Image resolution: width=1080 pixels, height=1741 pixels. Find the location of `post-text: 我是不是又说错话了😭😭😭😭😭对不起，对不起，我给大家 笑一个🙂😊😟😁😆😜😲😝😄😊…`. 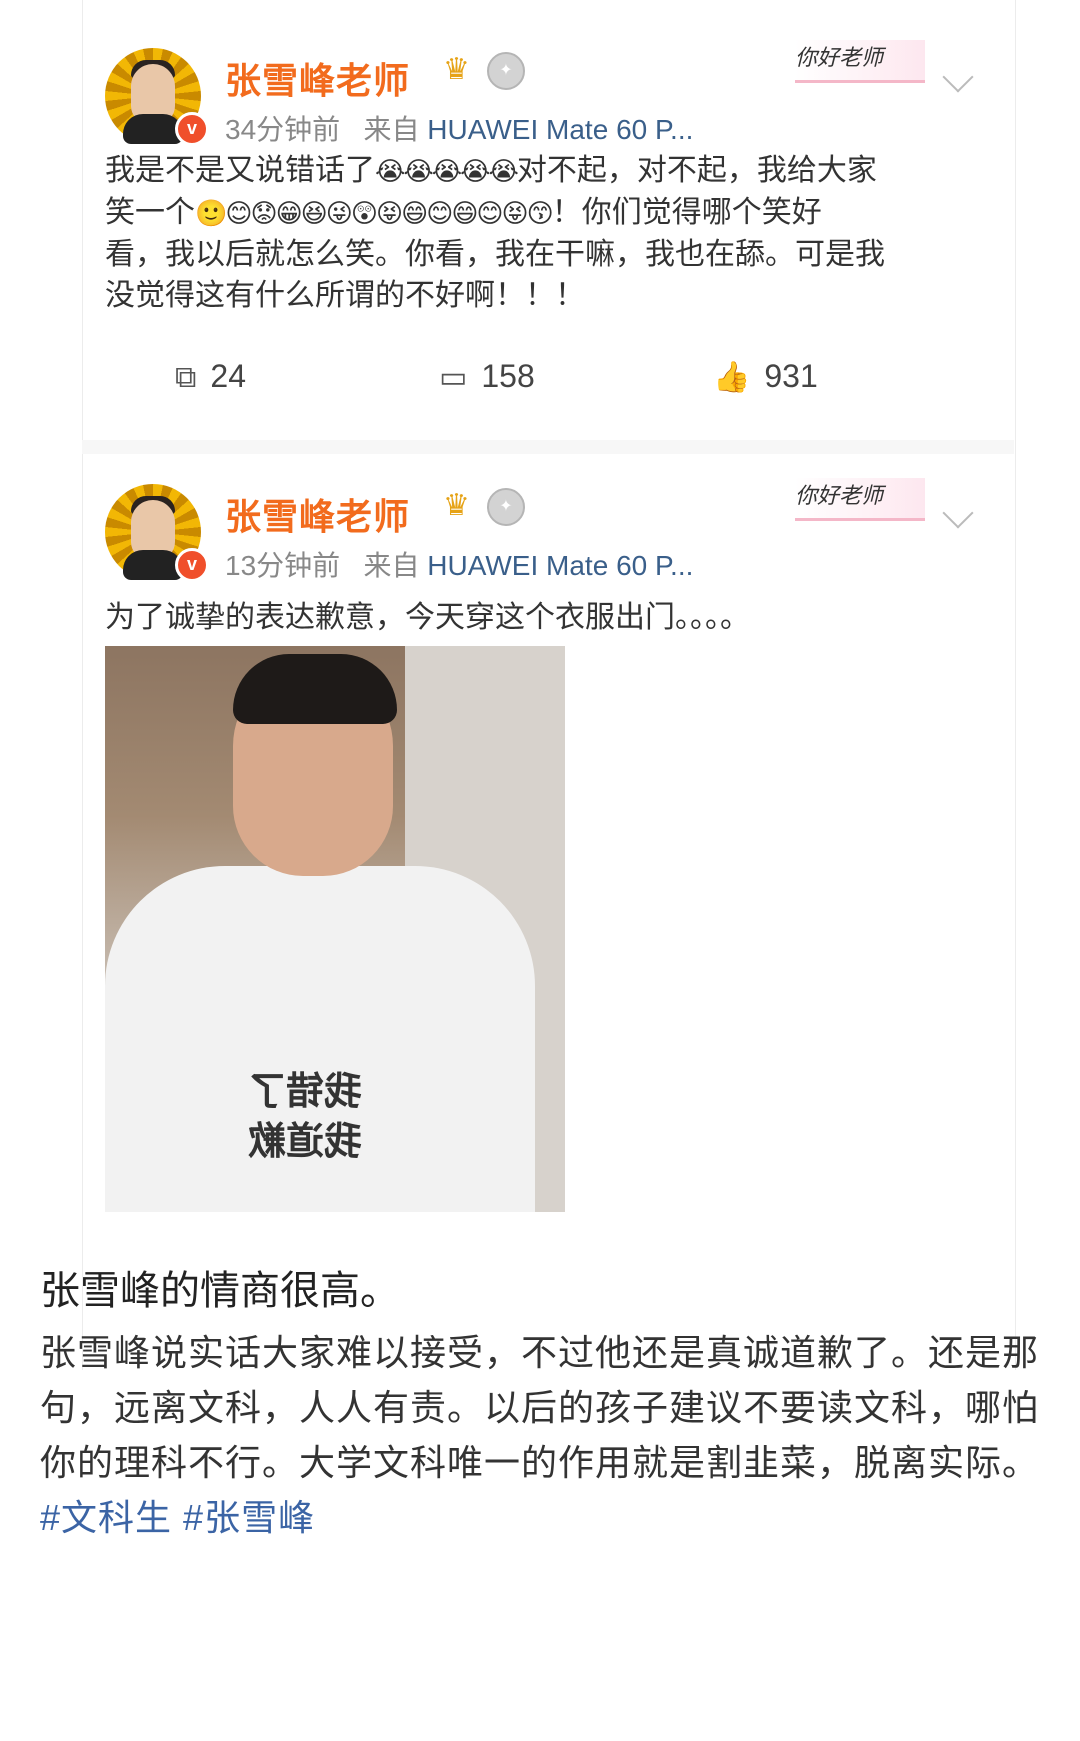

post-text: 我是不是又说错话了😭😭😭😭😭对不起，对不起，我给大家 笑一个🙂😊😟😁😆😜😲😝😄😊… is located at coordinates (540, 233).